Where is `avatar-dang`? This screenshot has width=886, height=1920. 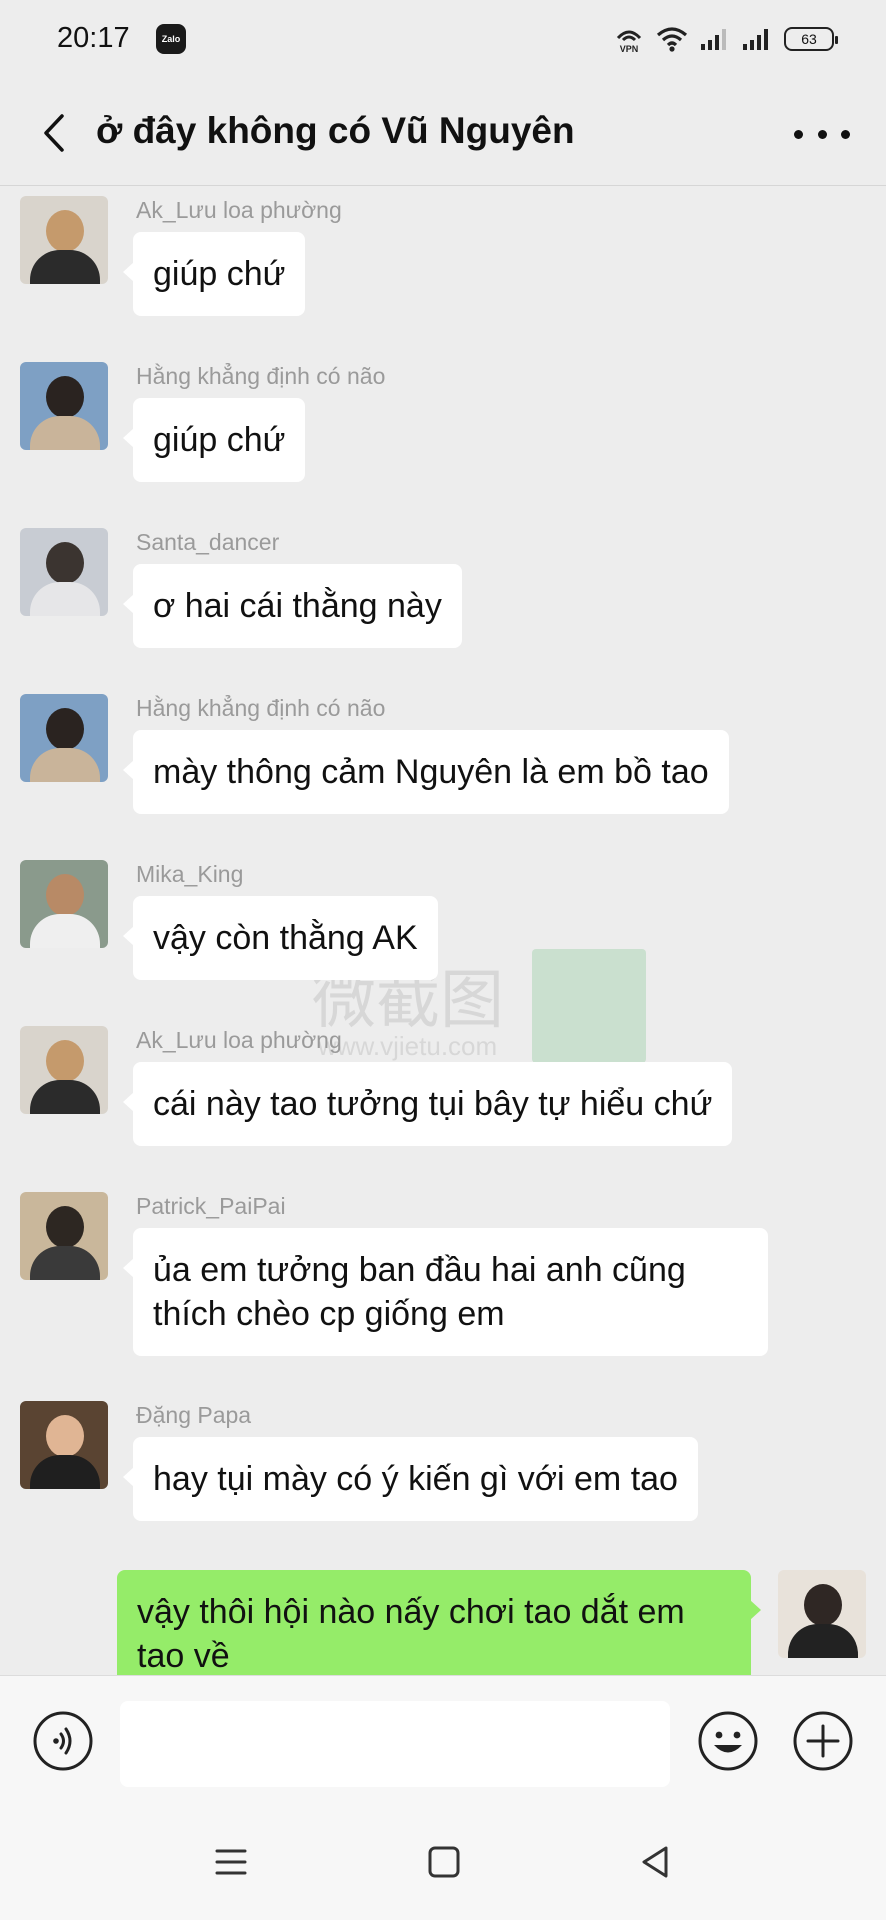 avatar-dang is located at coordinates (64, 1445).